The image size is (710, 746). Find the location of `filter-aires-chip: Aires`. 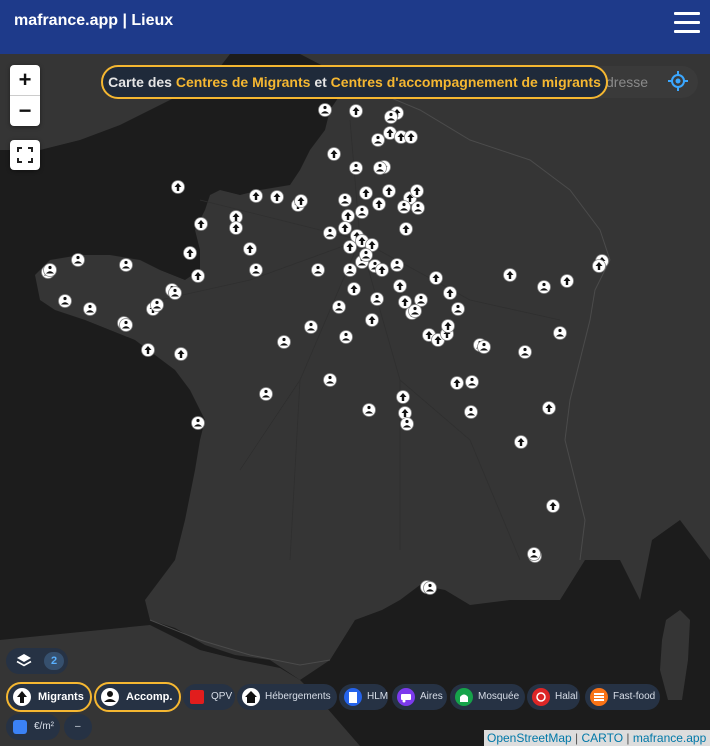

filter-aires-chip: Aires is located at coordinates (419, 697).